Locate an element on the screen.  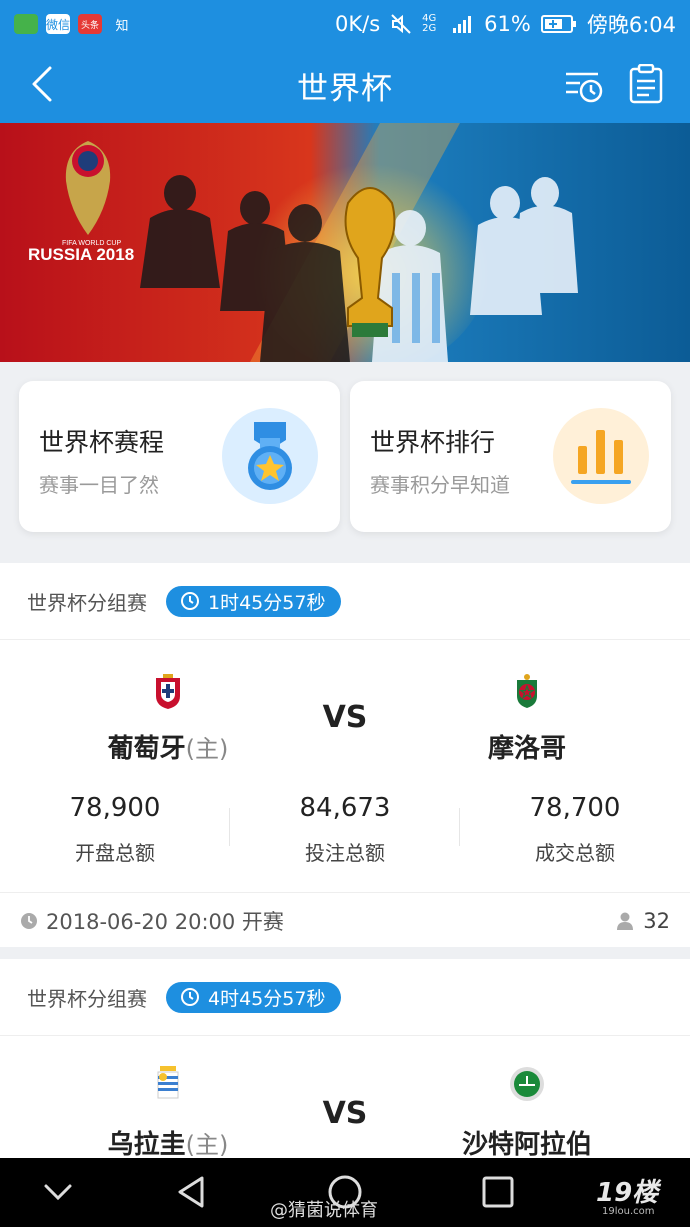
stat-value: 84,673 is located at coordinates (345, 808).